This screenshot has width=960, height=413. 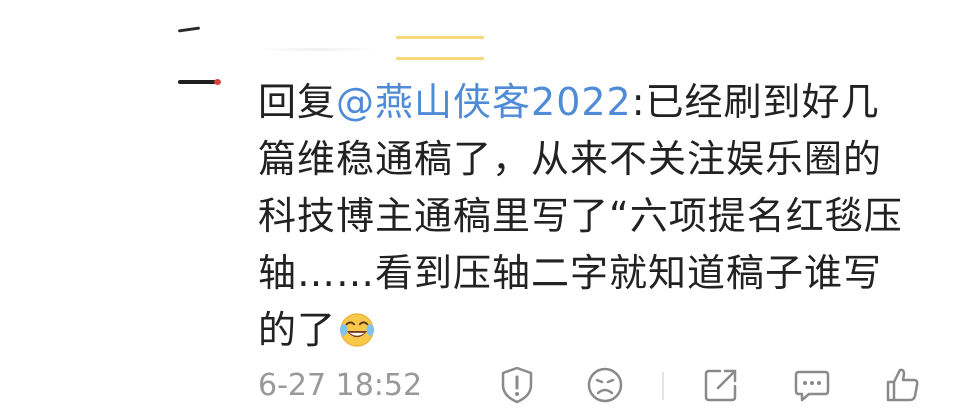 I want to click on share-icon, so click(x=721, y=385).